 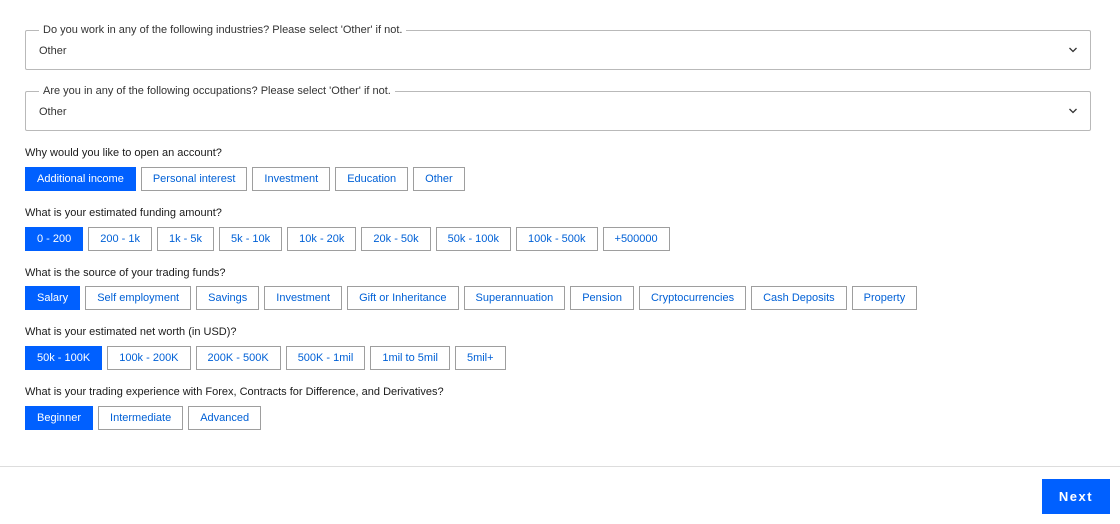 I want to click on option-education-button: Education, so click(x=372, y=179).